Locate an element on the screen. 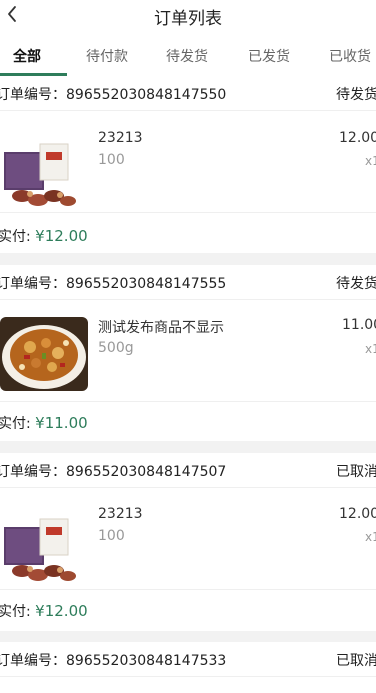  top-bar: 订单列表 is located at coordinates (188, 15).